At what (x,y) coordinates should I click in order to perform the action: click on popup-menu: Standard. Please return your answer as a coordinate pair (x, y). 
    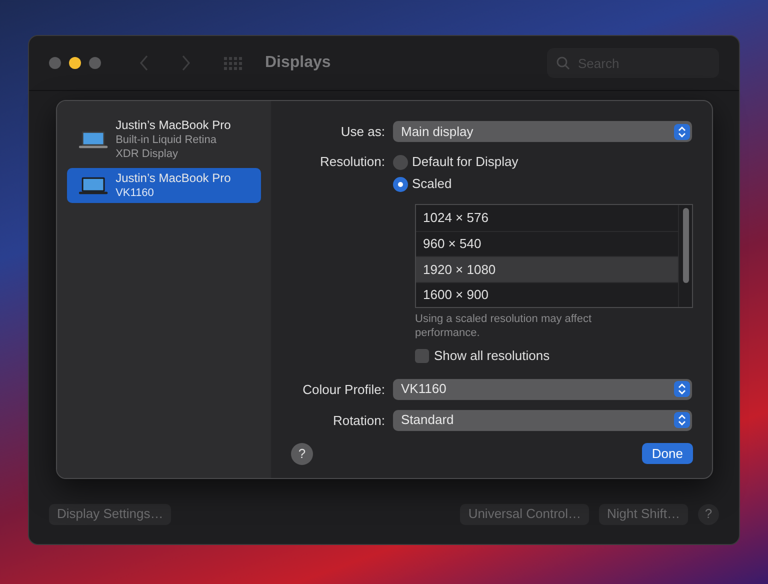
    Looking at the image, I should click on (542, 420).